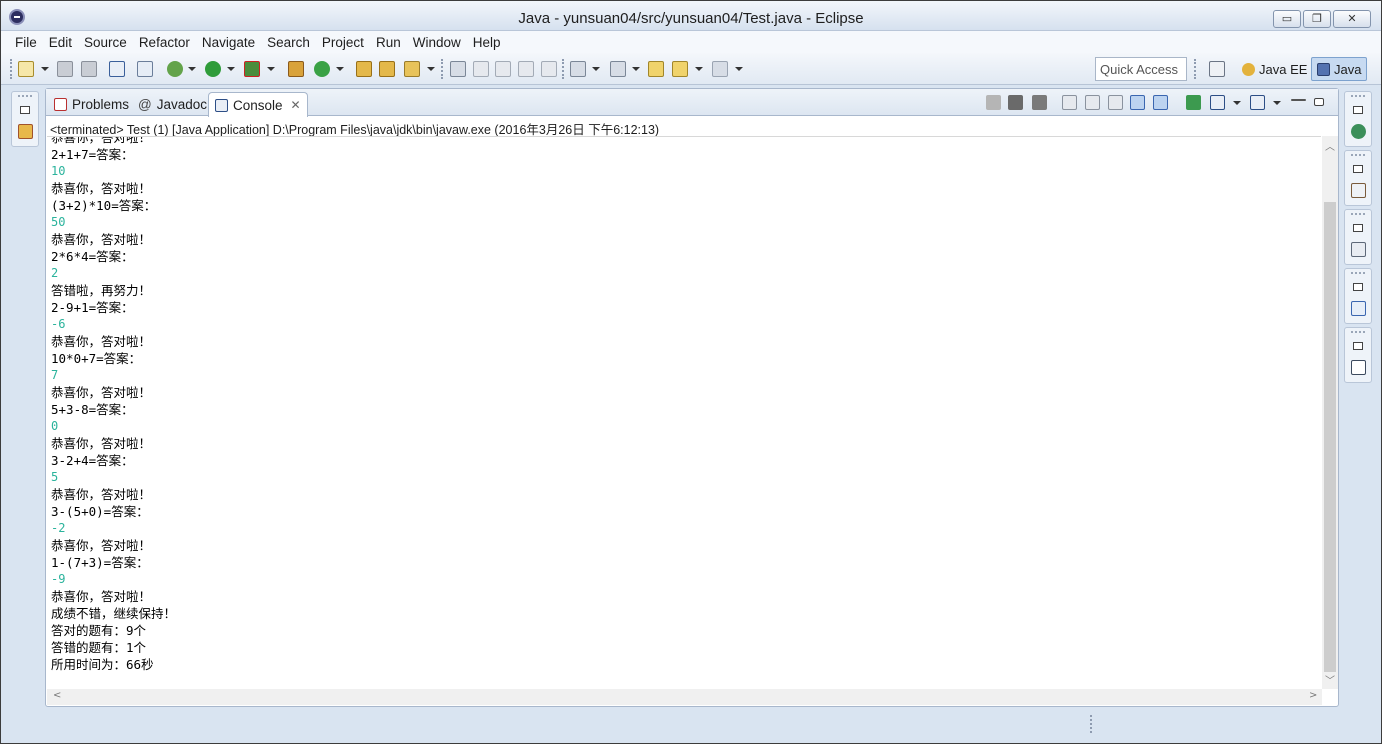 This screenshot has height=744, width=1382. Describe the element at coordinates (104, 205) in the screenshot. I see `console-output-line: (3+2)*10=答案：` at that location.